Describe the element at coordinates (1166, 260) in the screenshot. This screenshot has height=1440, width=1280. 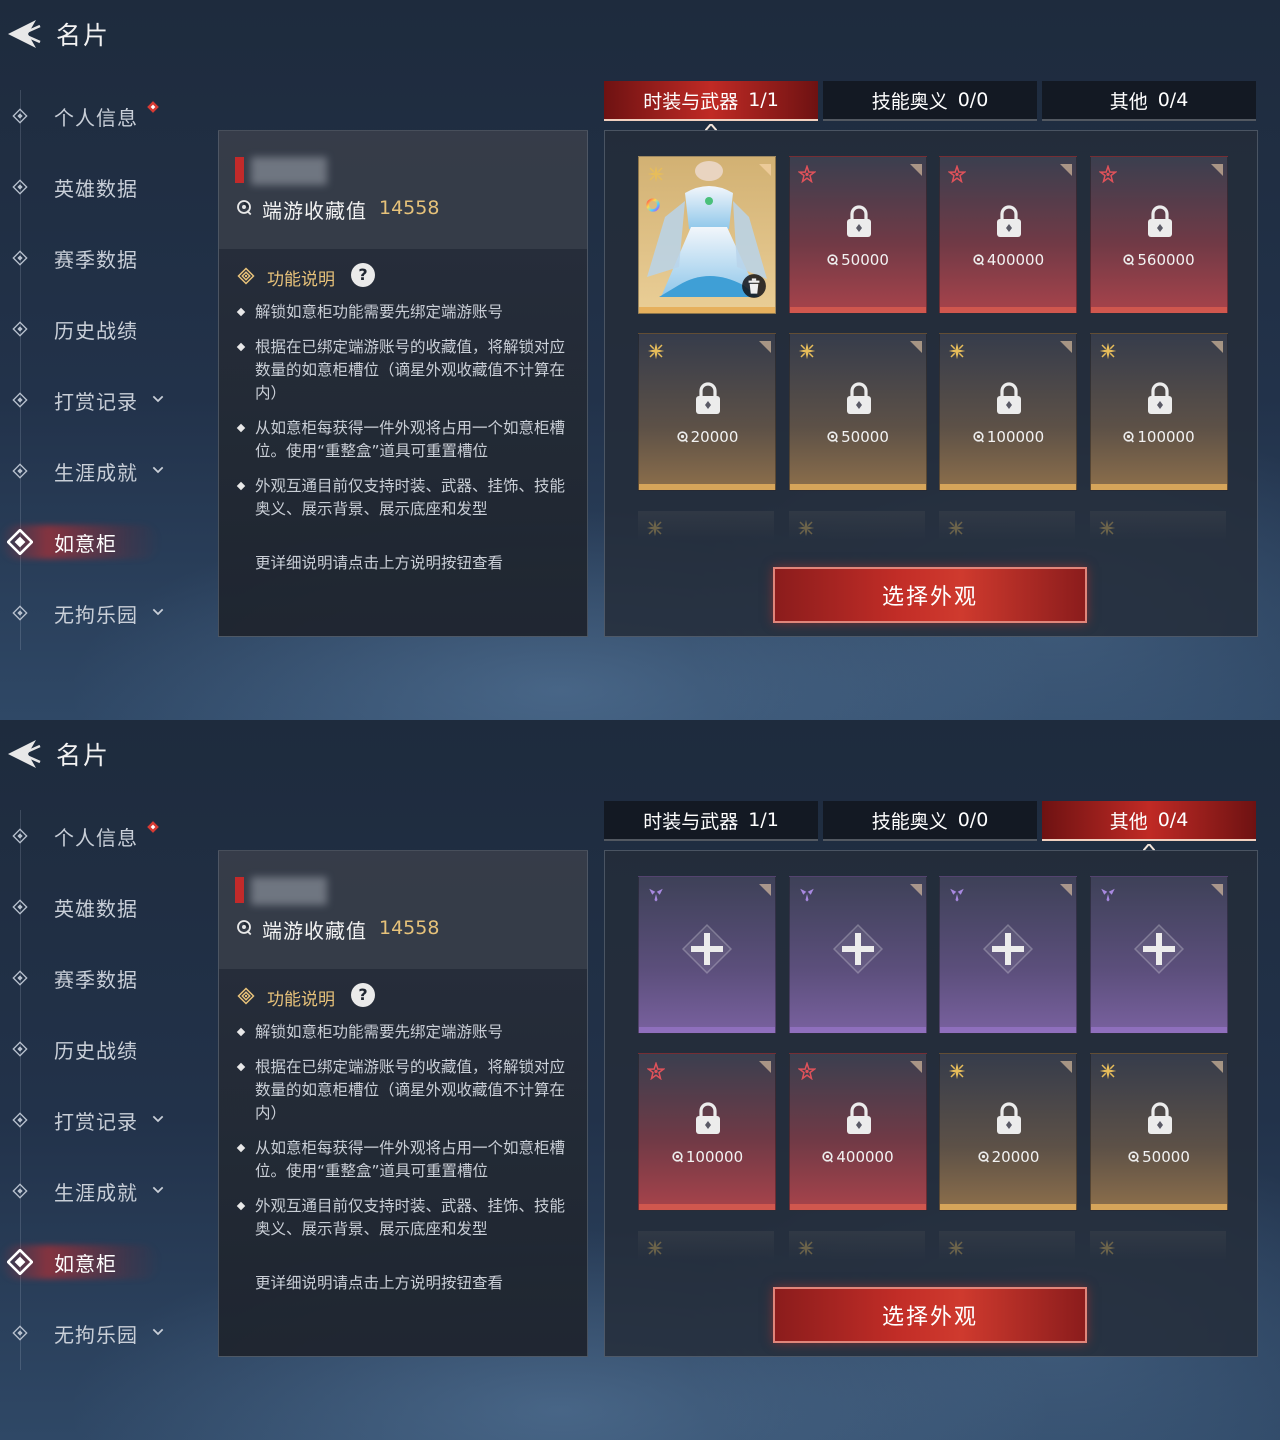
I see `unlock-cost-value: 560000` at that location.